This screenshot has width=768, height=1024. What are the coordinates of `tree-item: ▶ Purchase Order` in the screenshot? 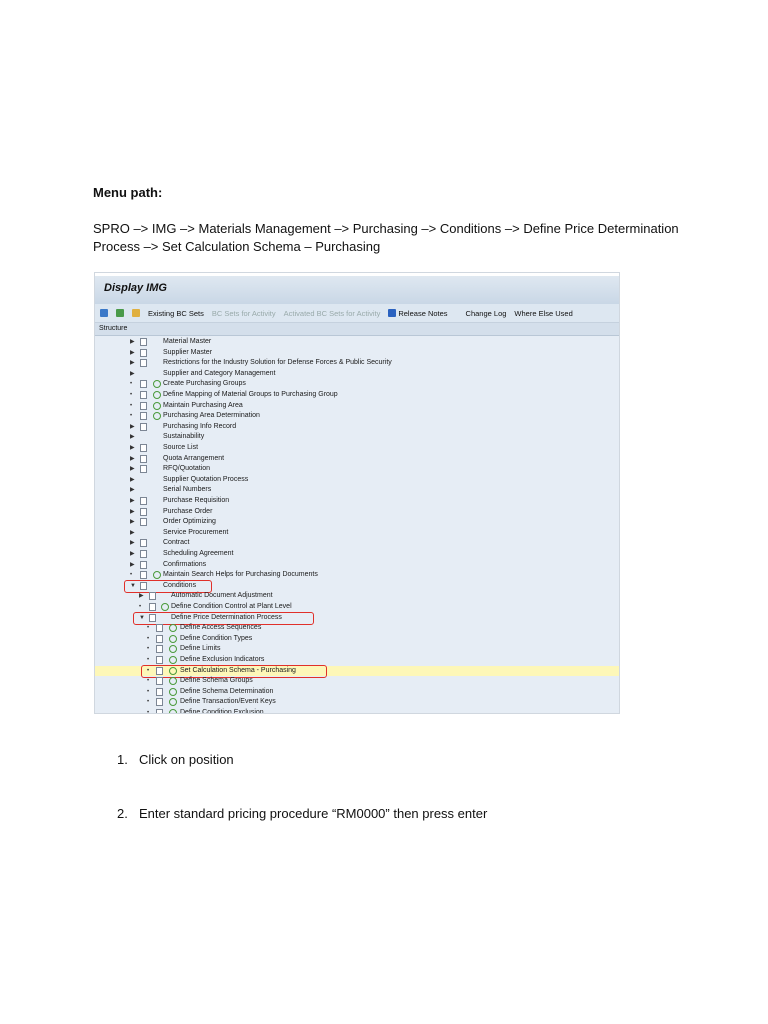 It's located at (357, 512).